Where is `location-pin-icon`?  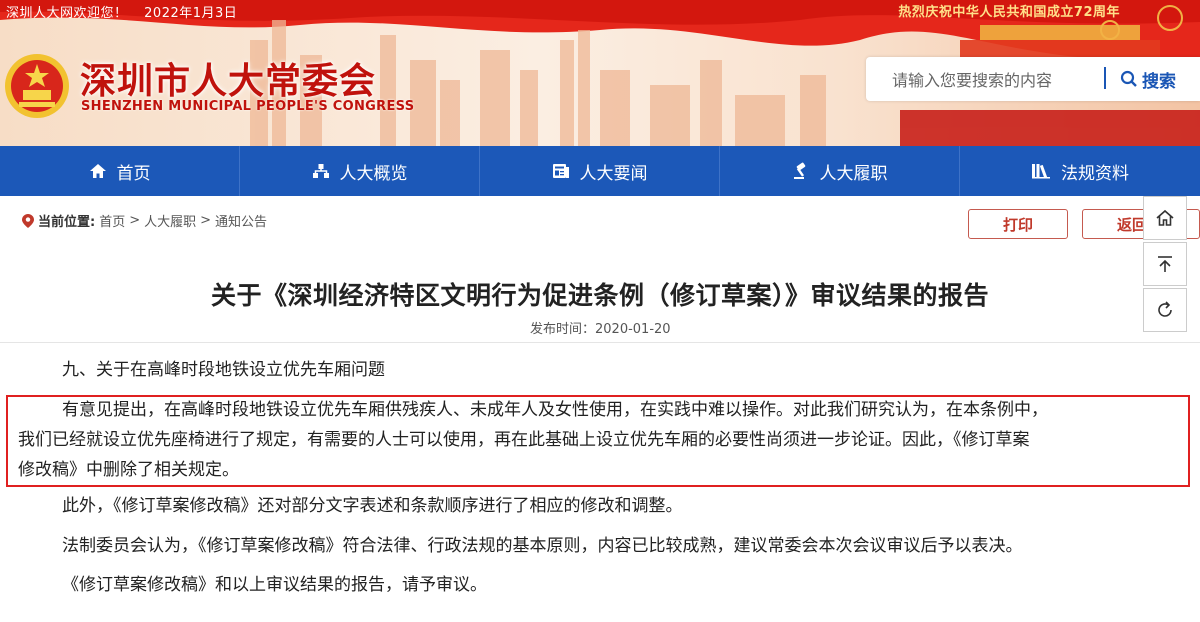 location-pin-icon is located at coordinates (28, 220).